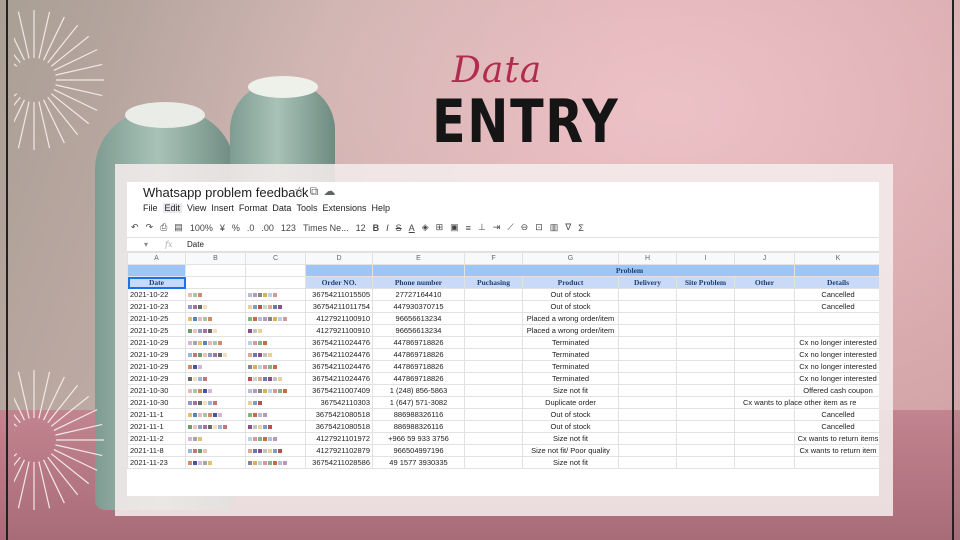  I want to click on column-header-b: B, so click(215, 258).